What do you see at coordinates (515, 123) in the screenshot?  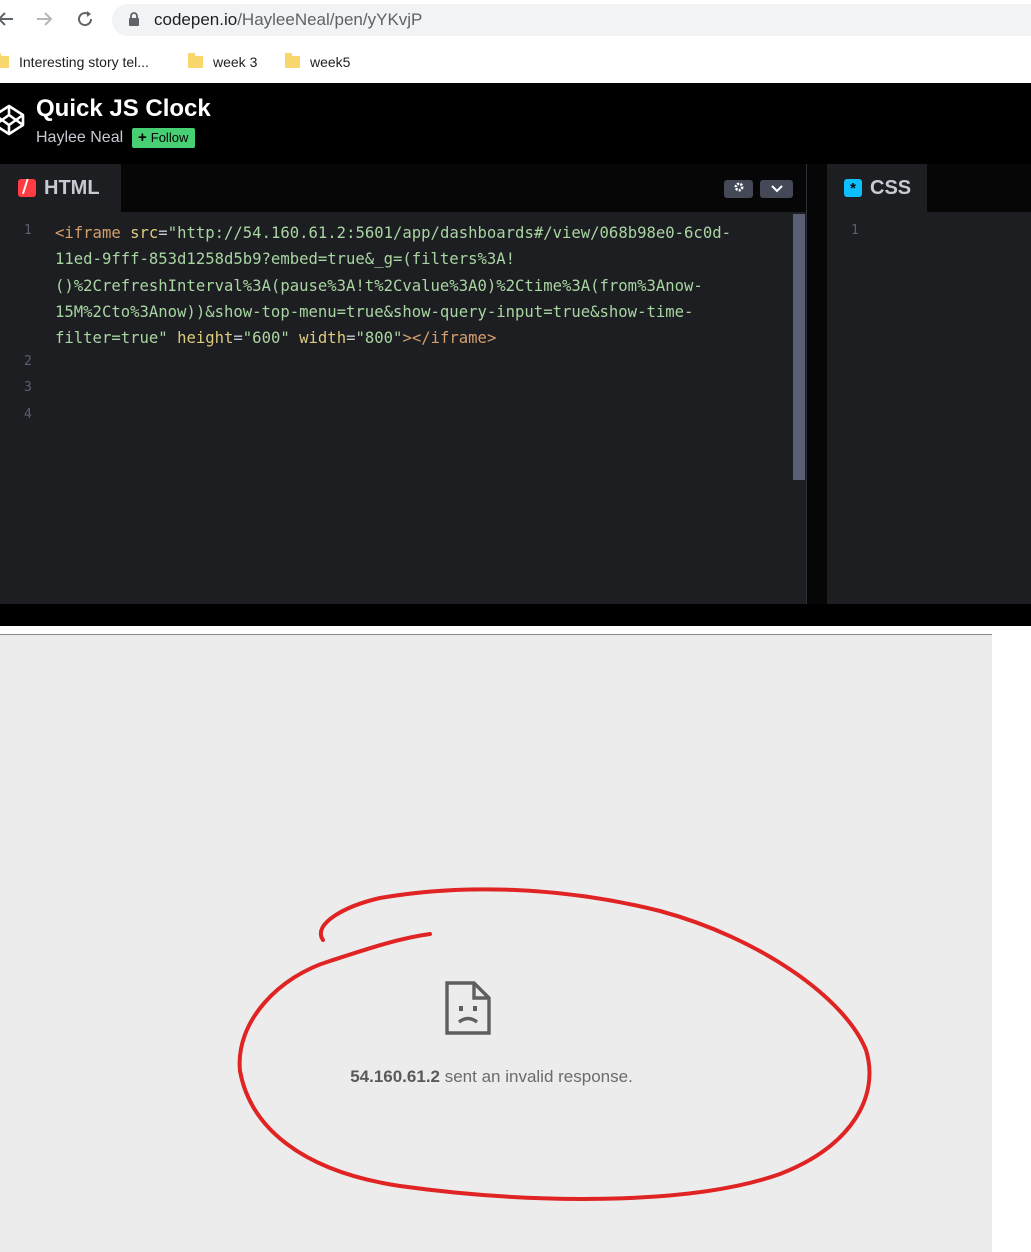 I see `codepen-header: Quick JS Clock Haylee Neal + Follow` at bounding box center [515, 123].